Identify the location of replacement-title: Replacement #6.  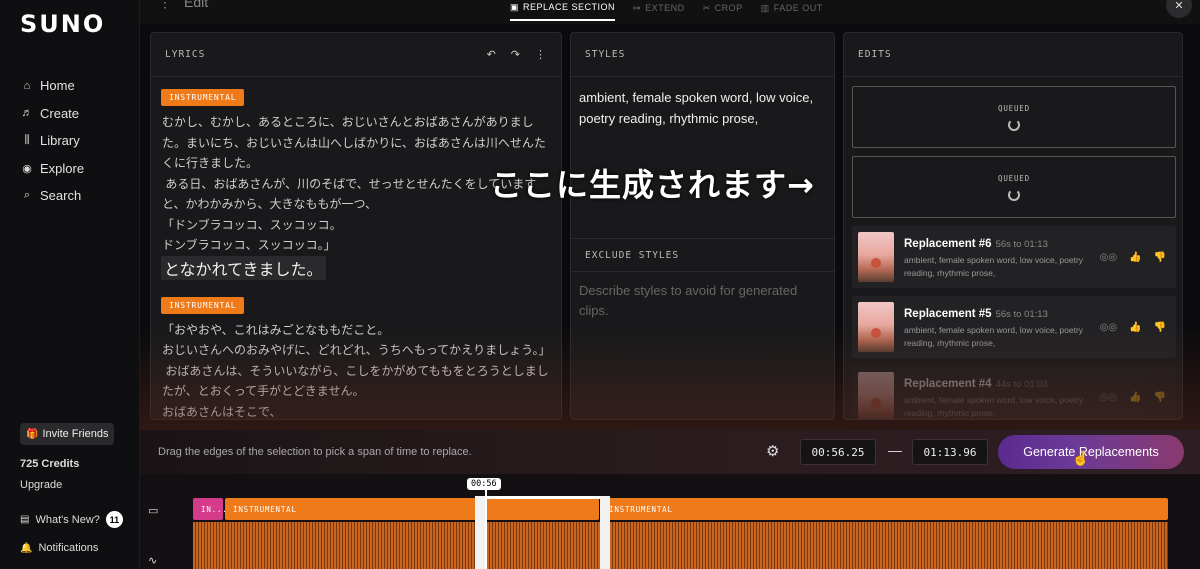
(948, 244).